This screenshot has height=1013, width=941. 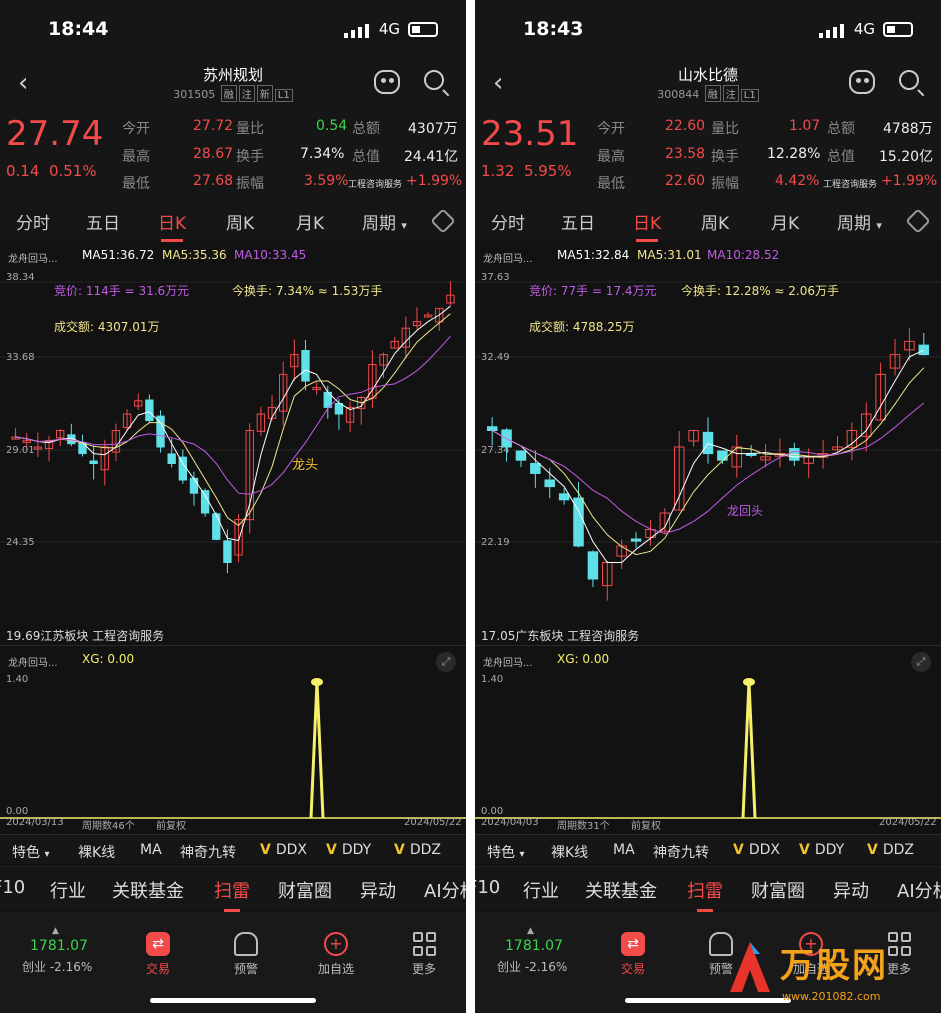 I want to click on battery-icon, so click(x=423, y=29).